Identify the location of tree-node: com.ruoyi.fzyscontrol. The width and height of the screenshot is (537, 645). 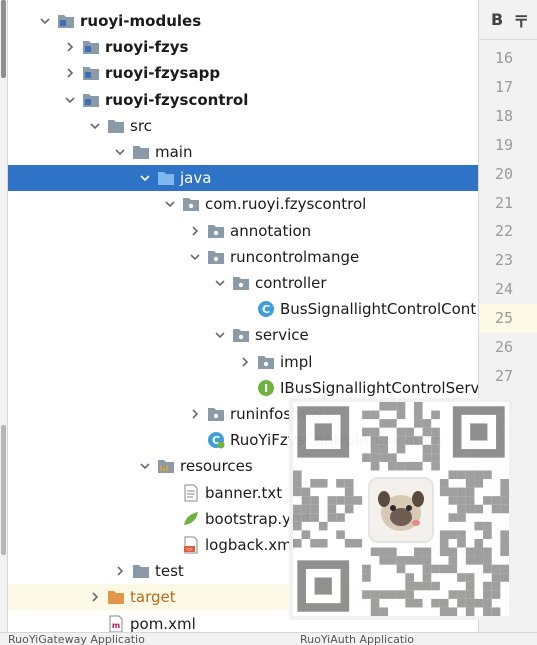
(243, 204).